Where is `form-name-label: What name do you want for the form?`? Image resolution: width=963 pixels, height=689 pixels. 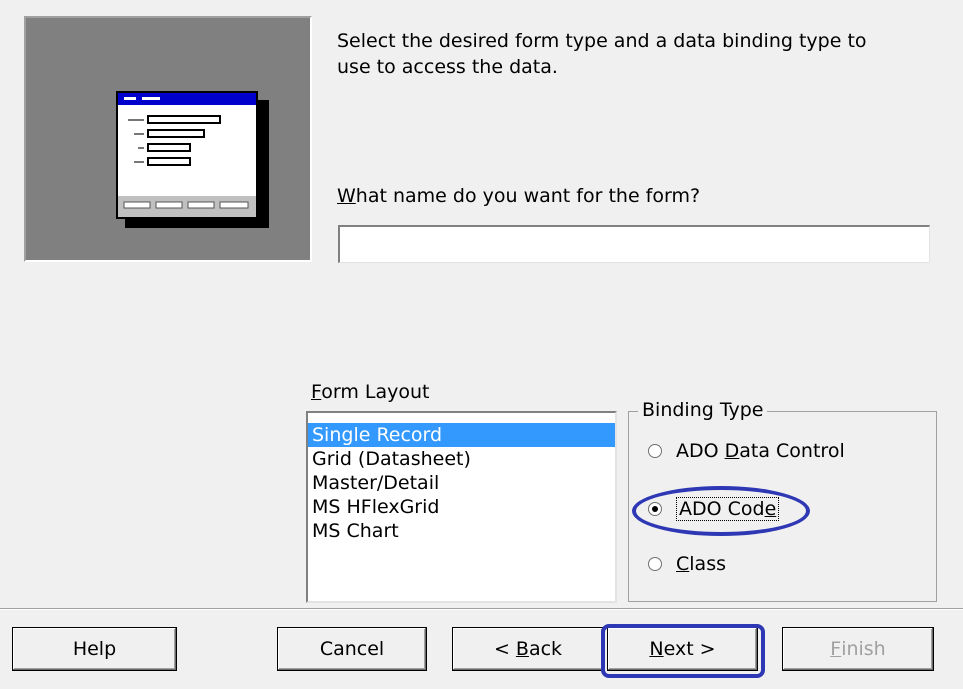 form-name-label: What name do you want for the form? is located at coordinates (518, 196).